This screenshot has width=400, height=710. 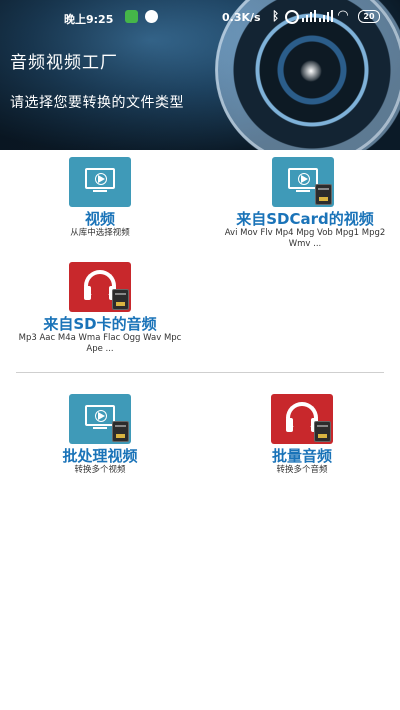 I want to click on app-title: 音频视频工厂, so click(x=64, y=63).